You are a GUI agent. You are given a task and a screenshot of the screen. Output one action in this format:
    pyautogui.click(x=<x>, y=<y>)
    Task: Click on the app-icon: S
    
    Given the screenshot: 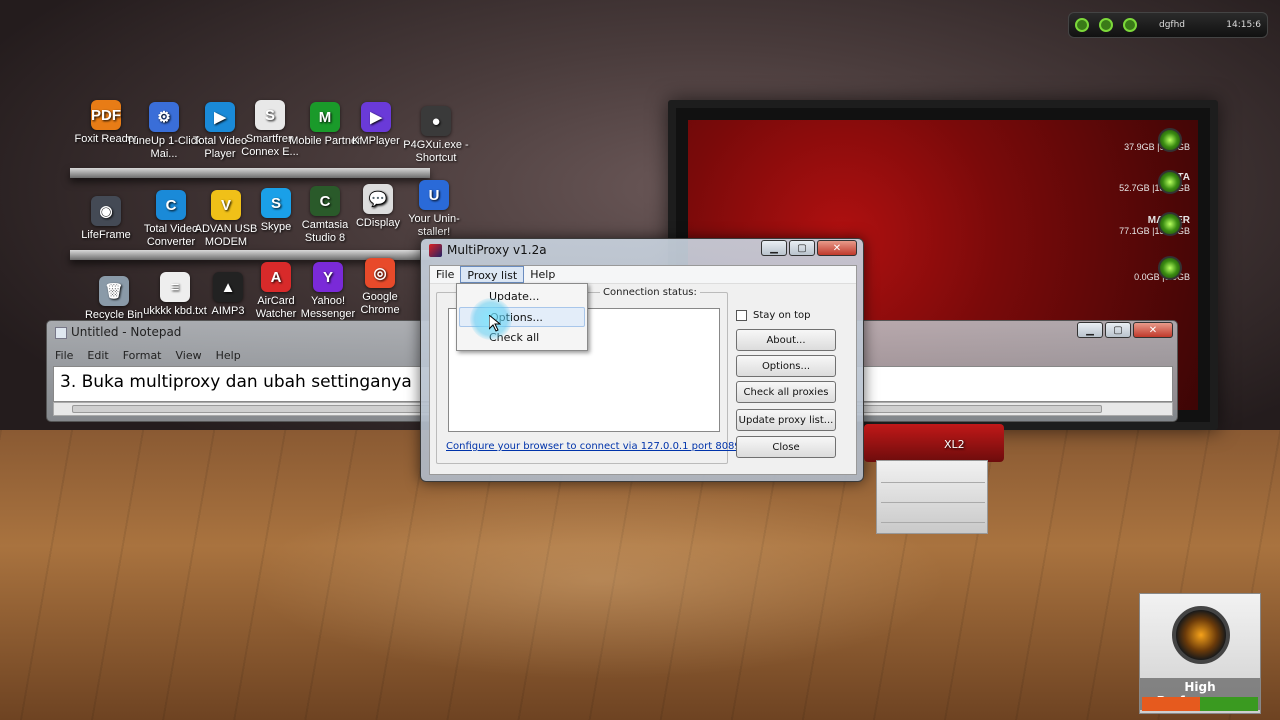 What is the action you would take?
    pyautogui.click(x=270, y=115)
    